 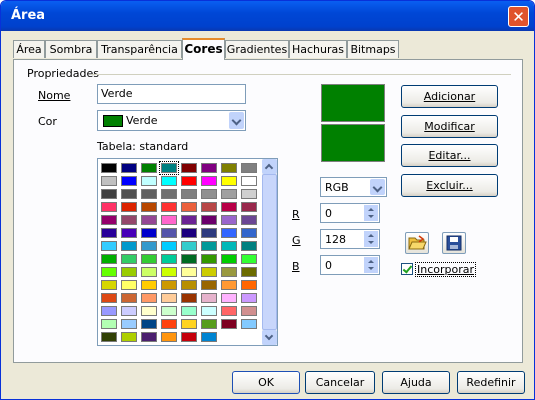 What do you see at coordinates (350, 265) in the screenshot?
I see `b-stepper: 0` at bounding box center [350, 265].